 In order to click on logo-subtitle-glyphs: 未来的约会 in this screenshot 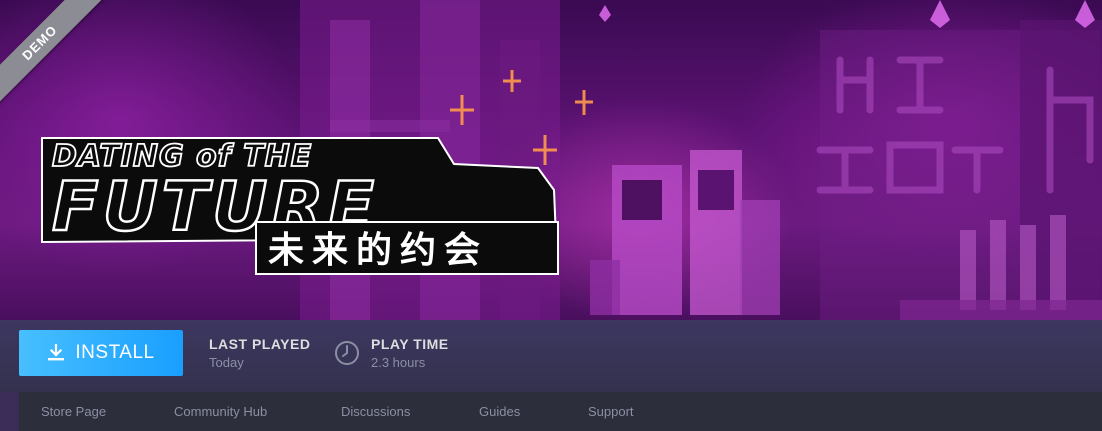, I will do `click(378, 250)`.